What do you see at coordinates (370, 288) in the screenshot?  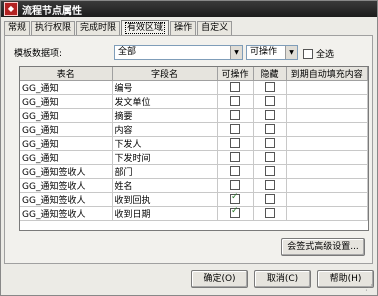 I see `resize-grip-icon: ⋰` at bounding box center [370, 288].